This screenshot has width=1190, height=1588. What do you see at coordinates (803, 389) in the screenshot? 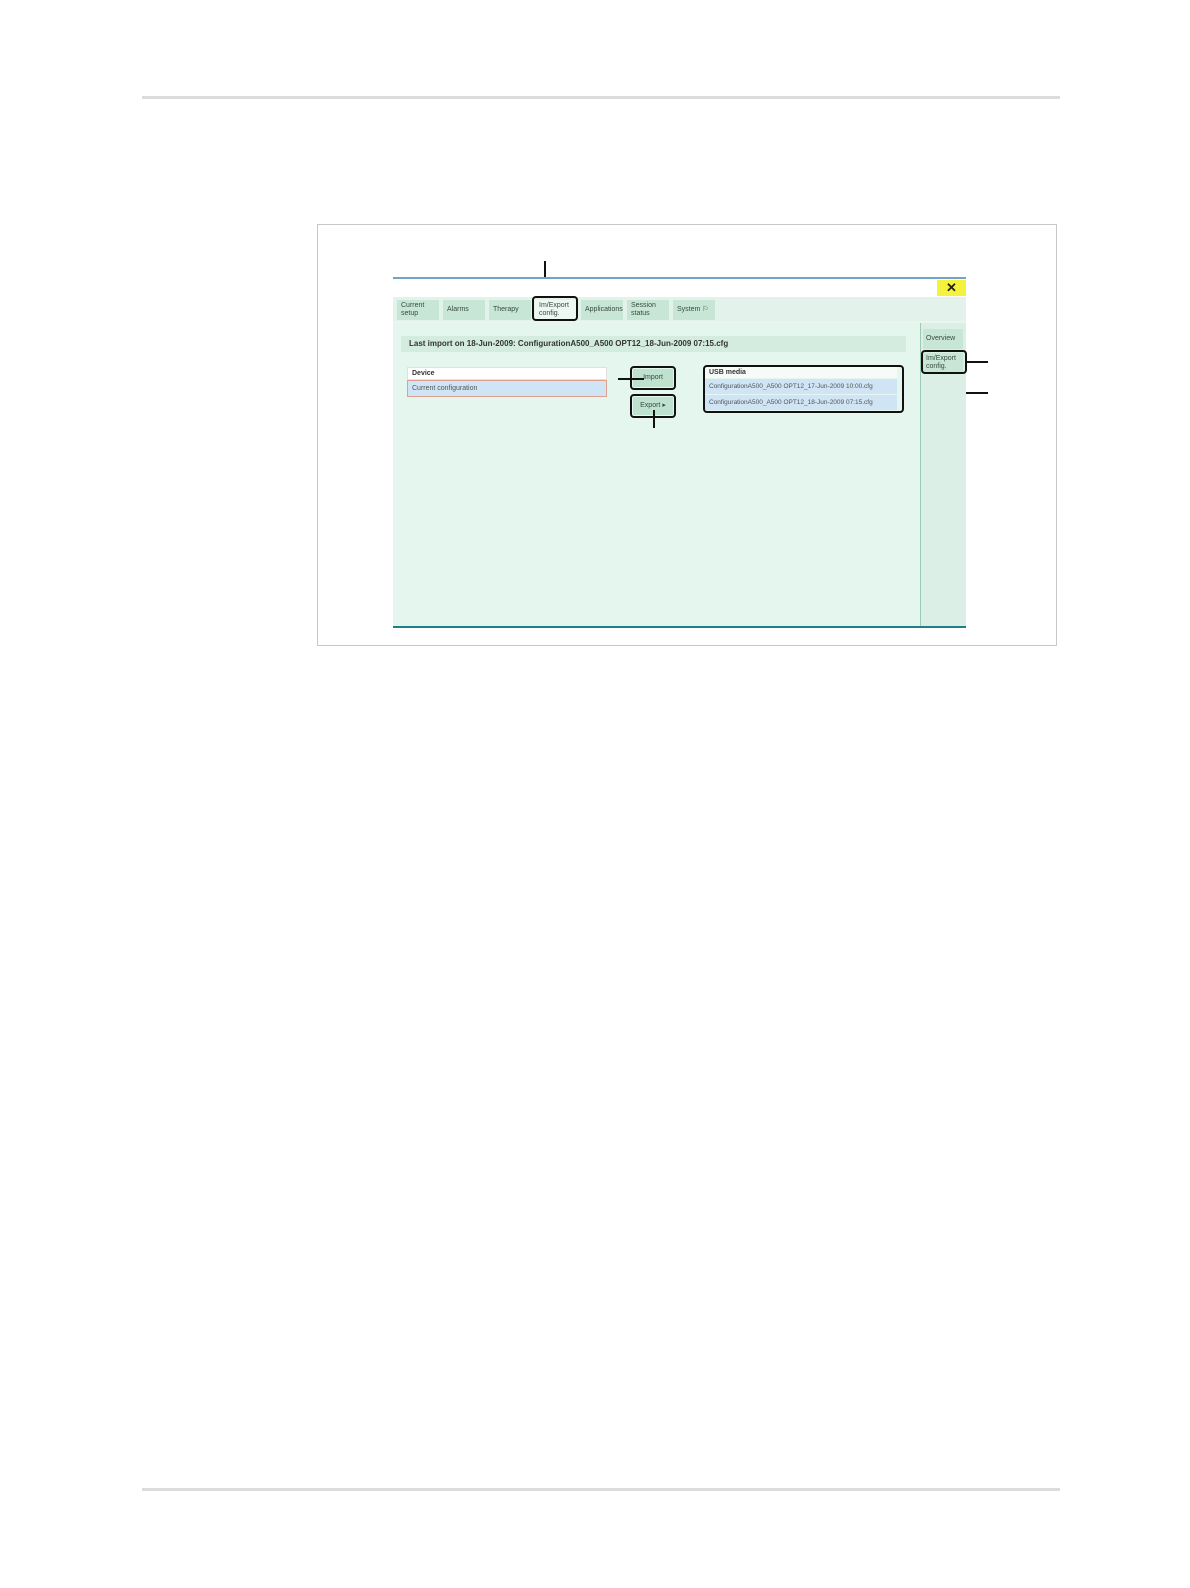
I see `callout-box-usb` at bounding box center [803, 389].